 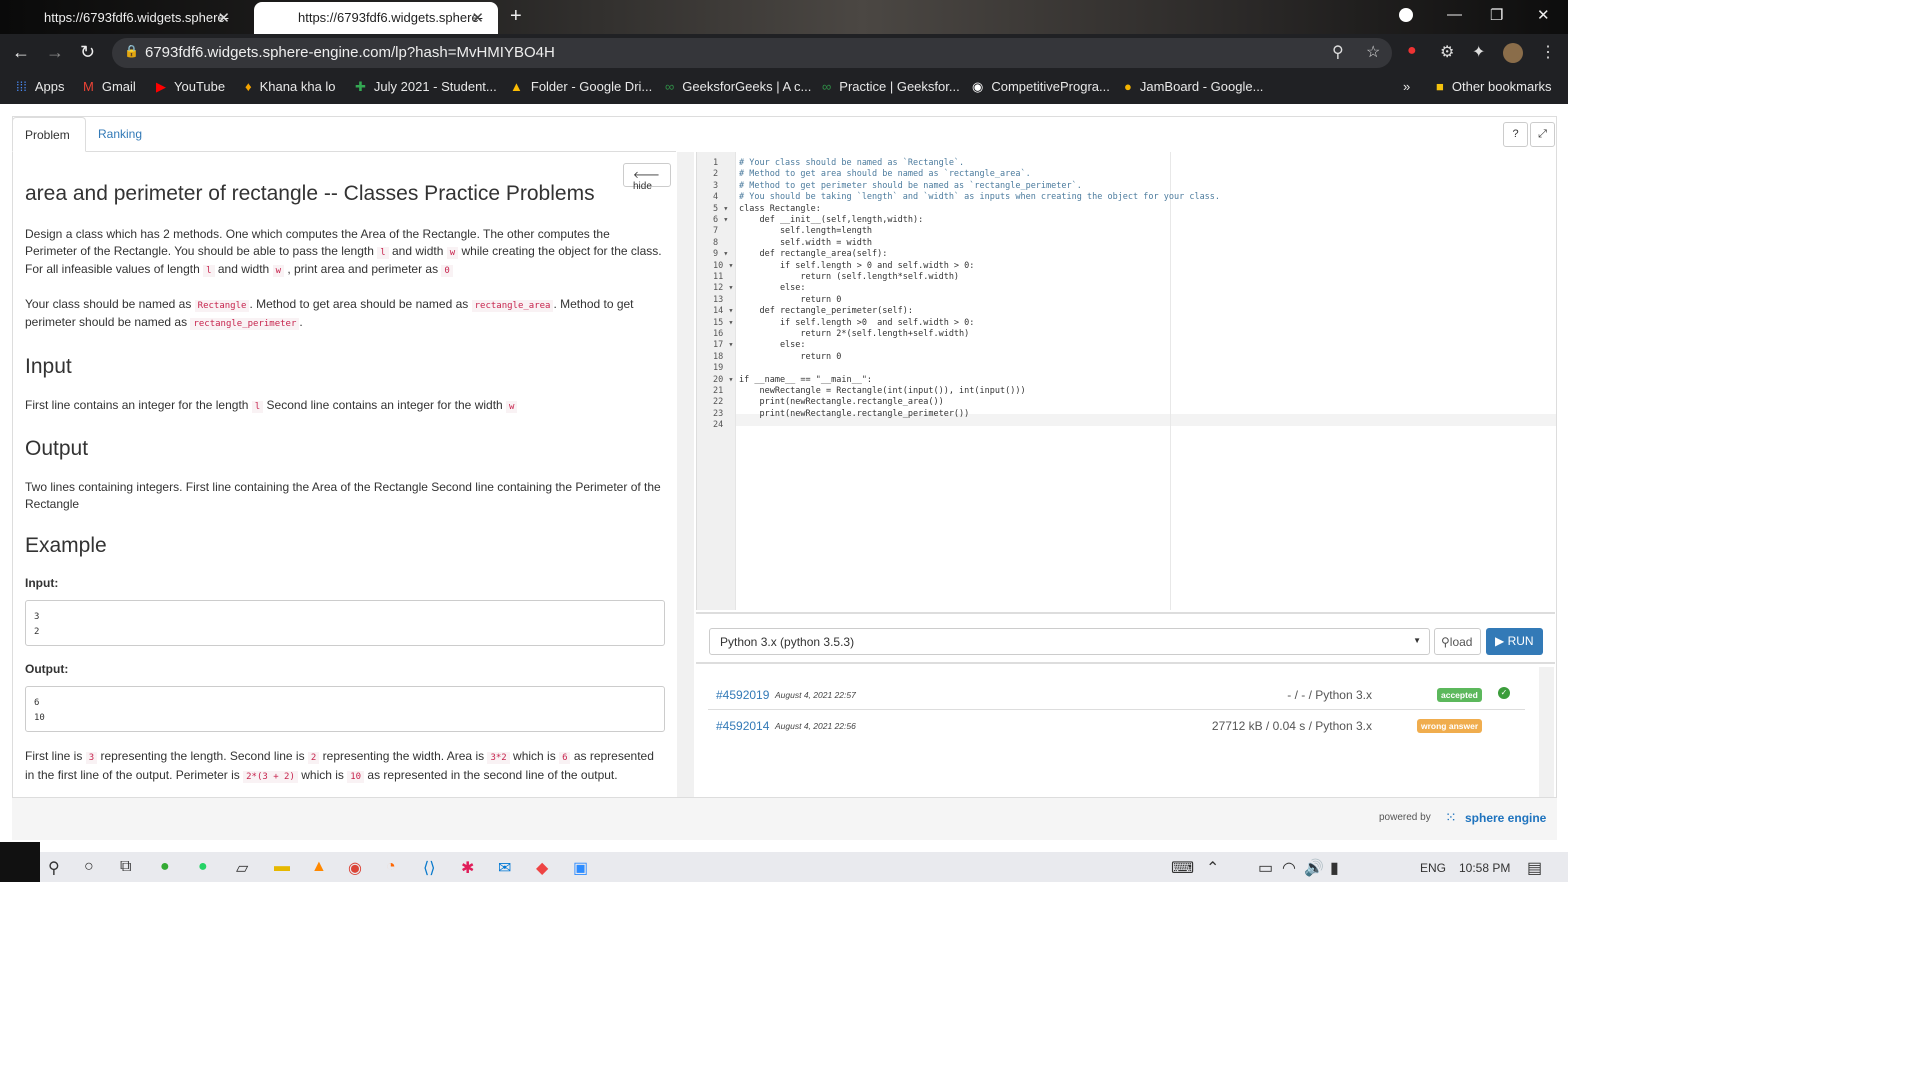 I want to click on run-button: ▶ RUN, so click(x=1514, y=641).